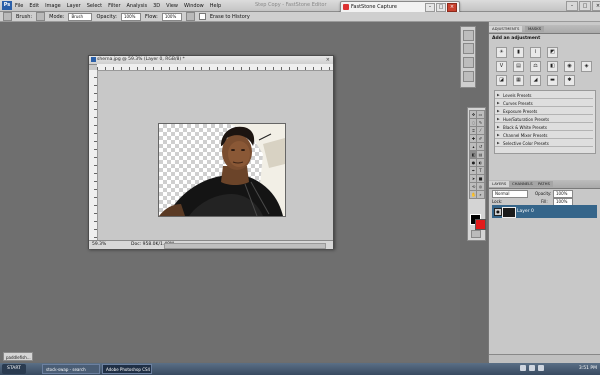 This screenshot has width=600, height=375. I want to click on posterize-icon: ▦, so click(518, 80).